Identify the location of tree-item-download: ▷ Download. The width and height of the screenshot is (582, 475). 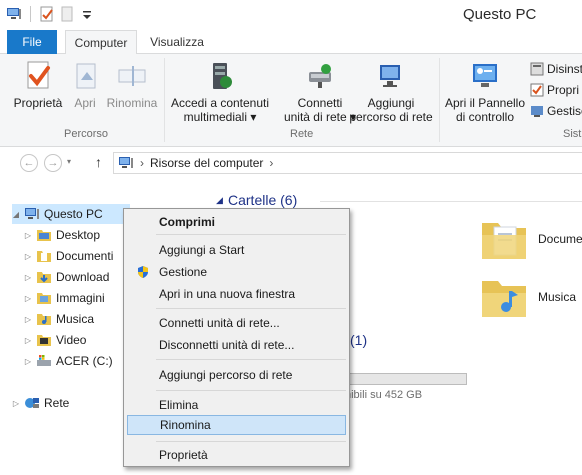
(66, 277).